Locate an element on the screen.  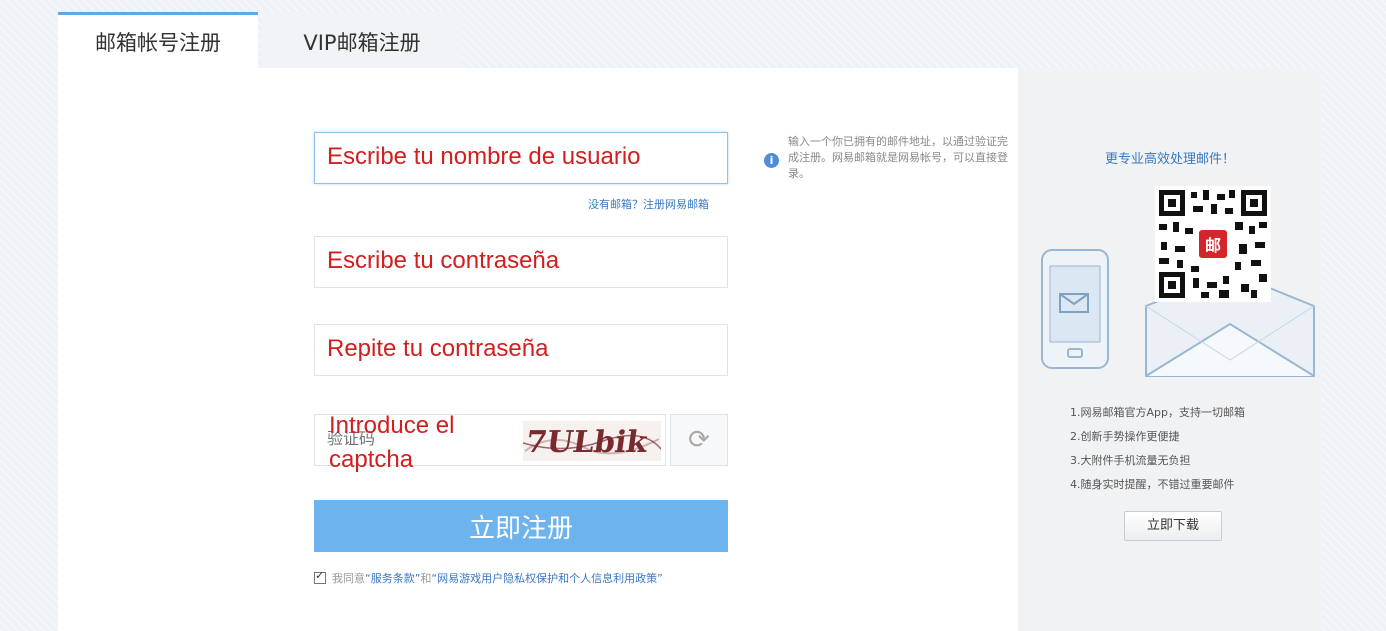
tab-bar: 邮箱帐号注册 VIP邮箱注册 is located at coordinates (260, 40).